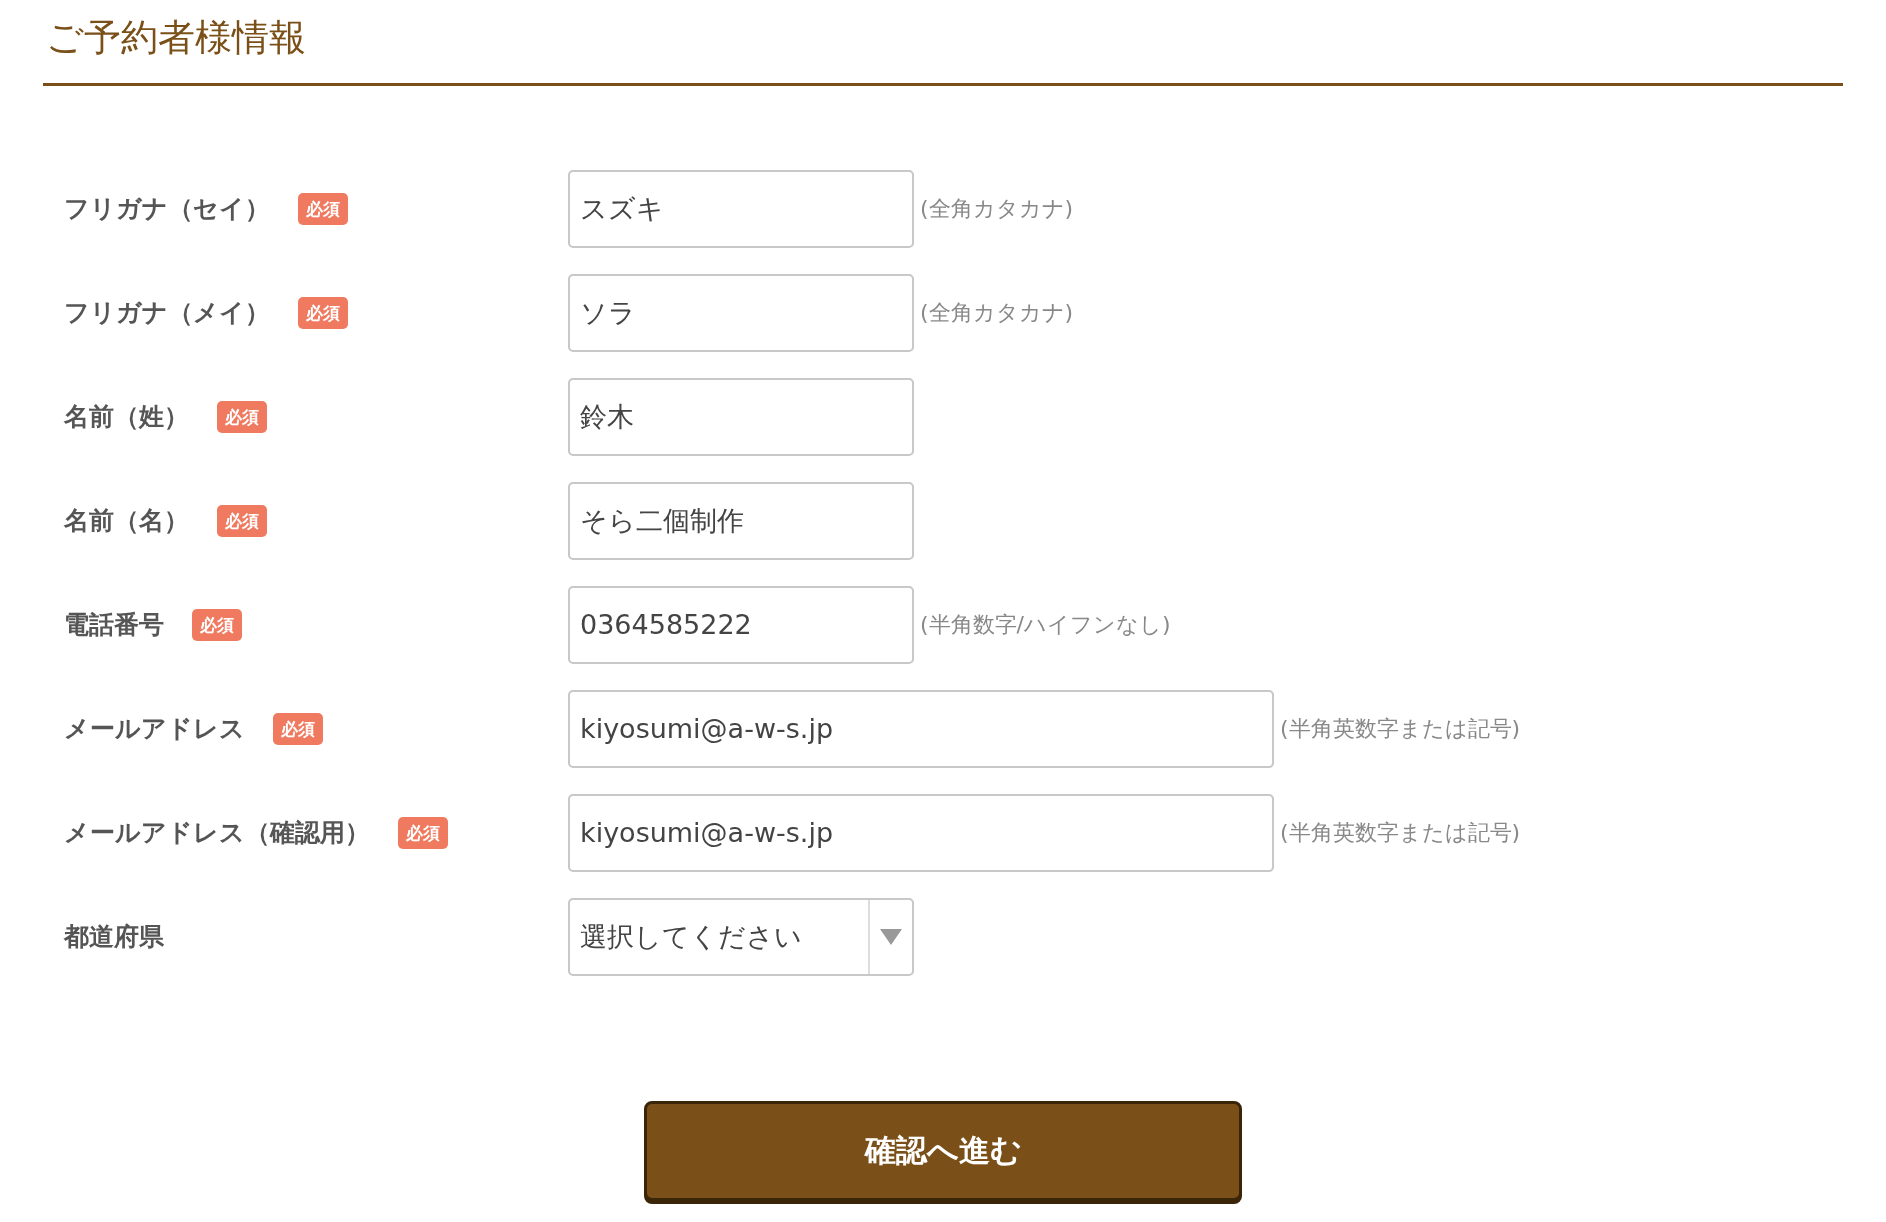  What do you see at coordinates (741, 520) in the screenshot?
I see `input-field: そら二個制作` at bounding box center [741, 520].